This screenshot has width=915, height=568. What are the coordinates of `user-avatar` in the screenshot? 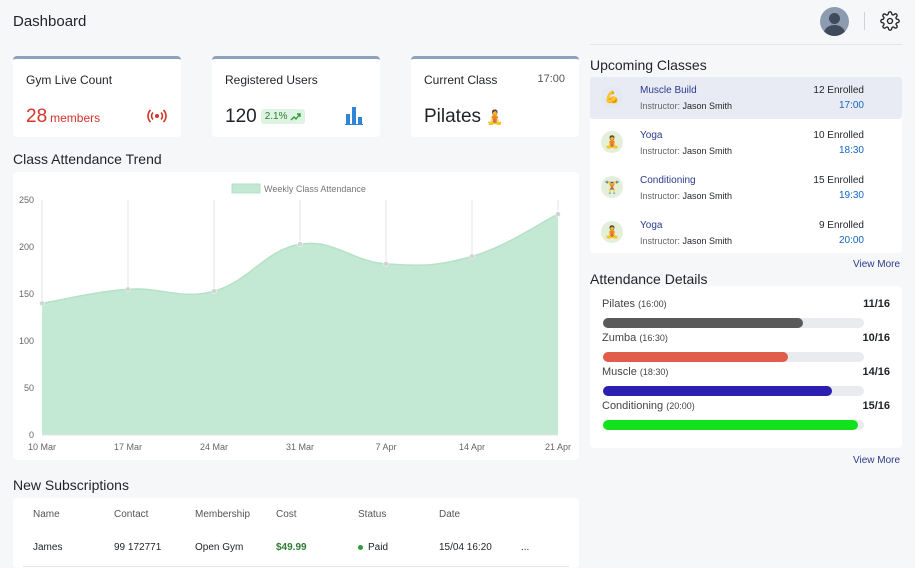 It's located at (834, 21).